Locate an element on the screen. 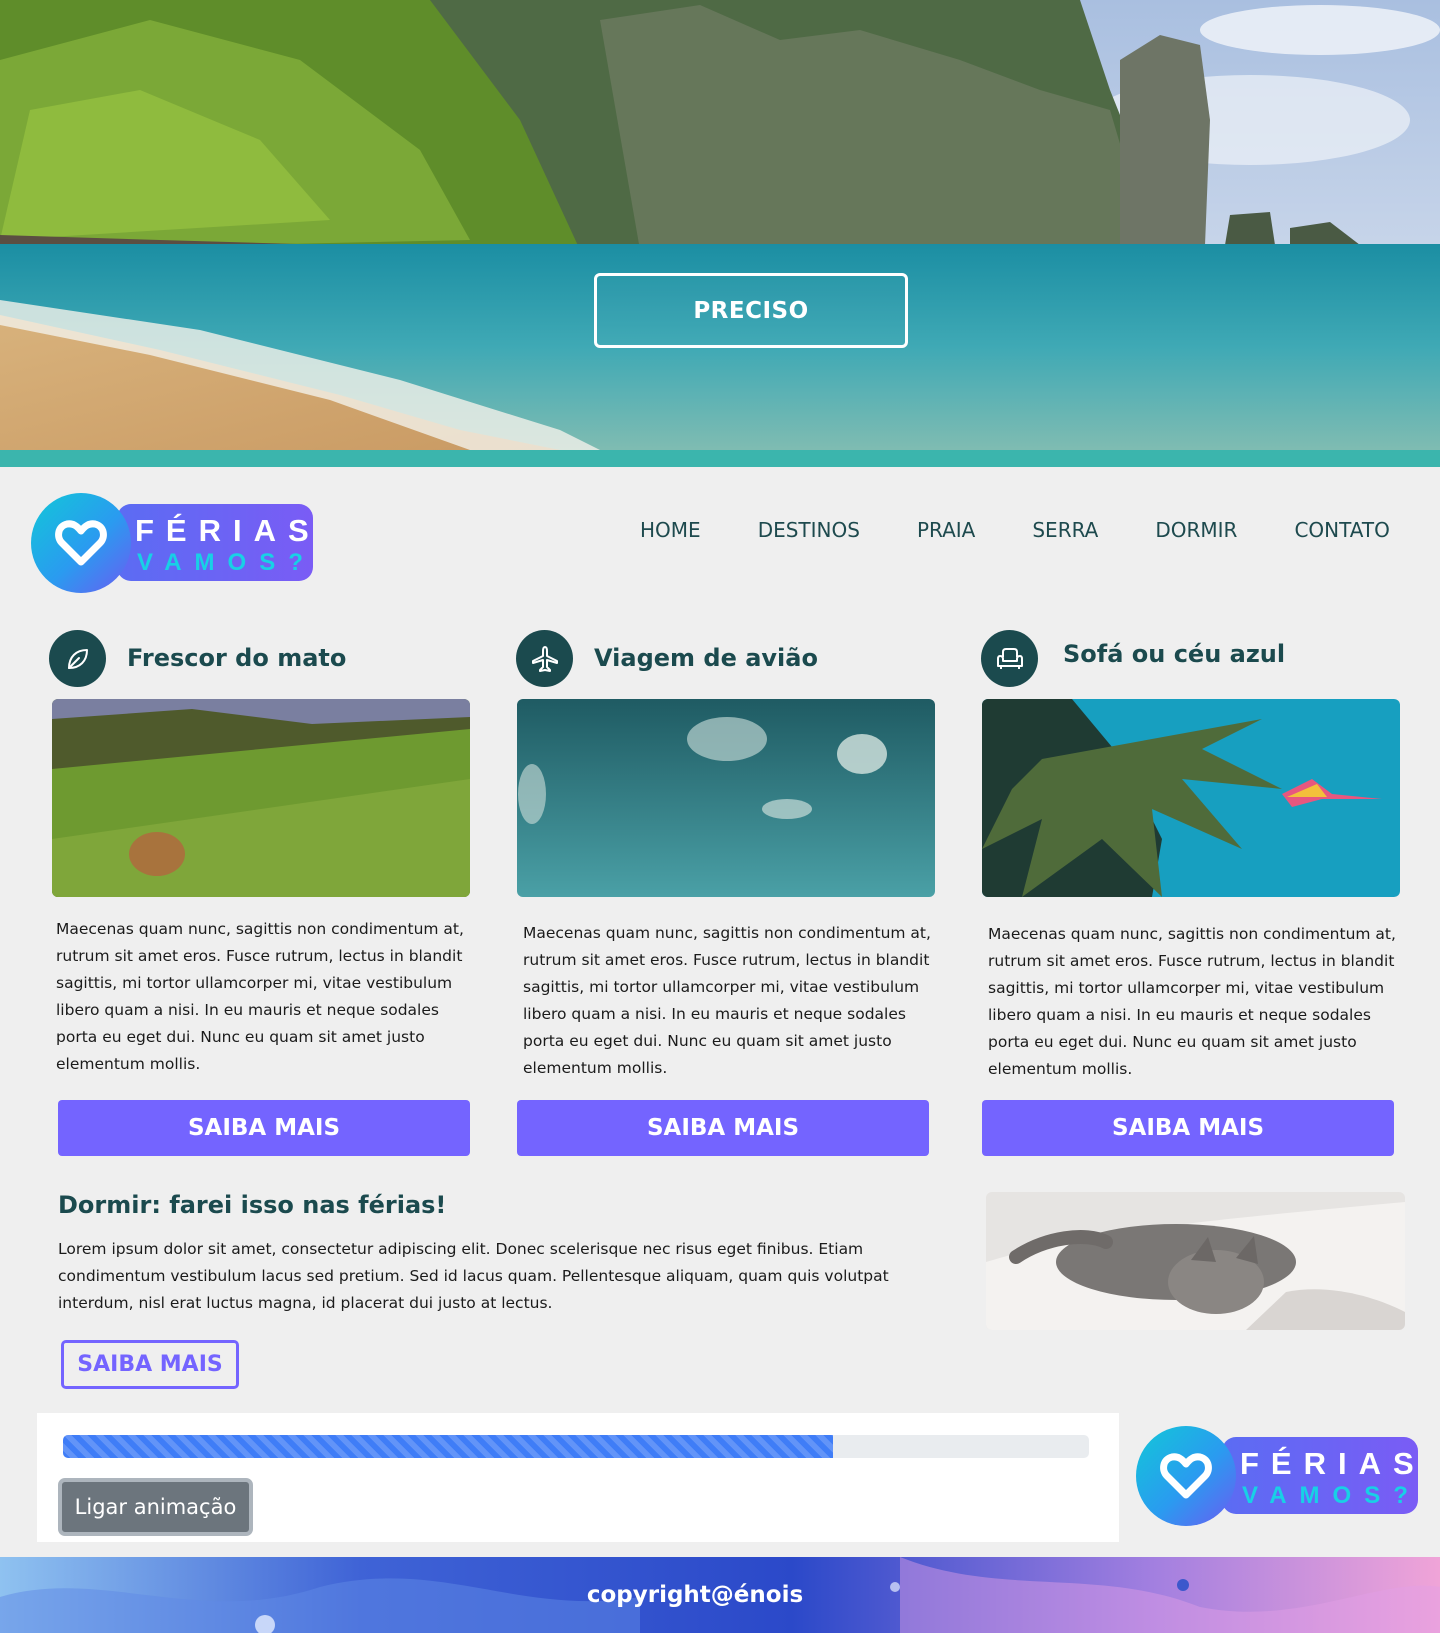 The height and width of the screenshot is (1633, 1440). brand-logo: FÉRIAS VAMOS? is located at coordinates (173, 543).